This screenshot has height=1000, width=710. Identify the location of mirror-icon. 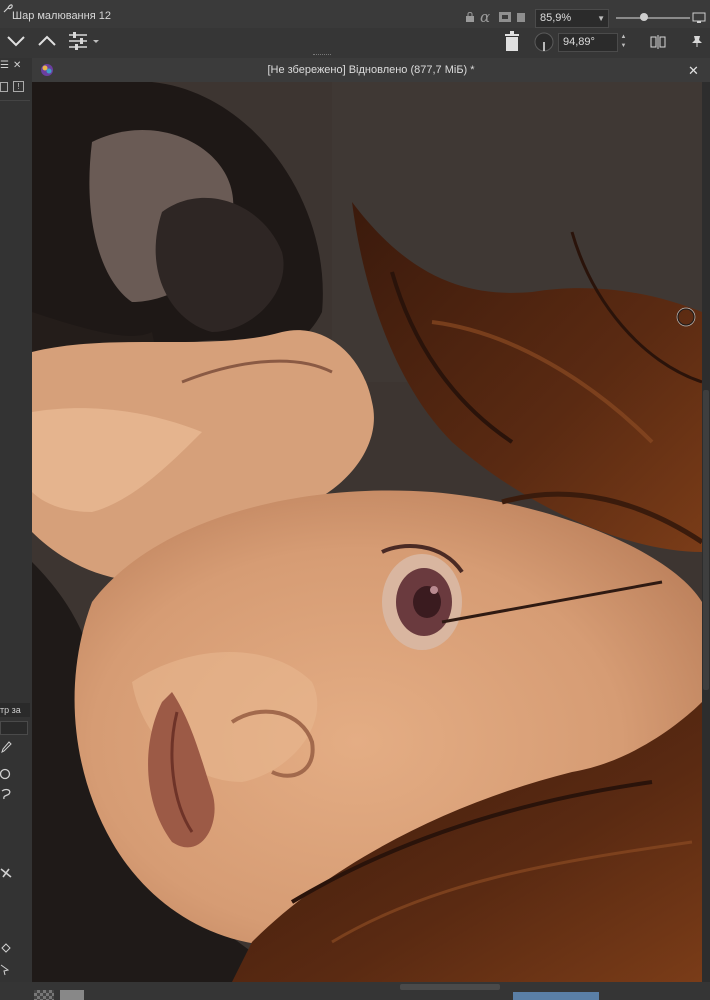
(658, 42).